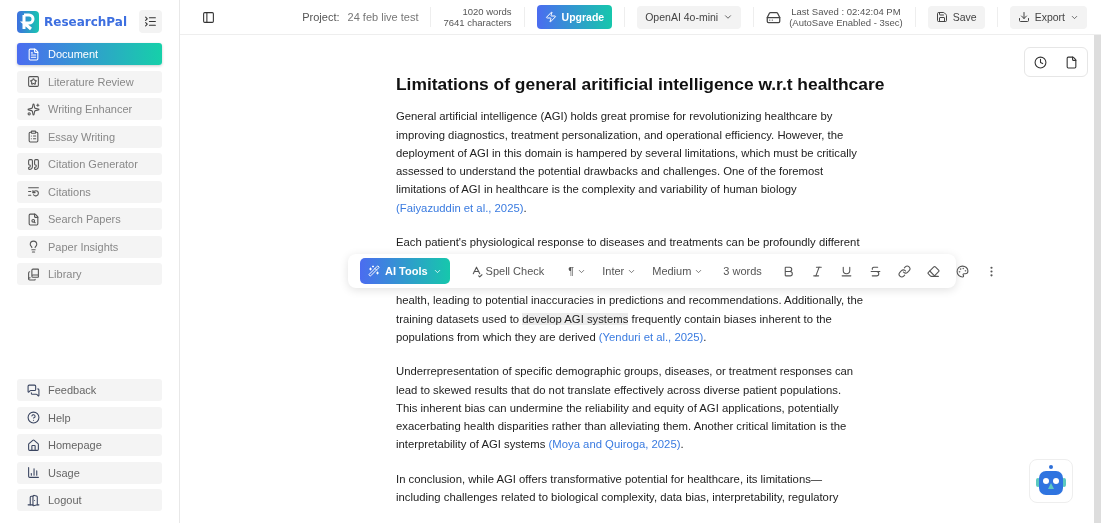 The width and height of the screenshot is (1101, 523). I want to click on model-dropdown: OpenAI 4o-mini, so click(689, 17).